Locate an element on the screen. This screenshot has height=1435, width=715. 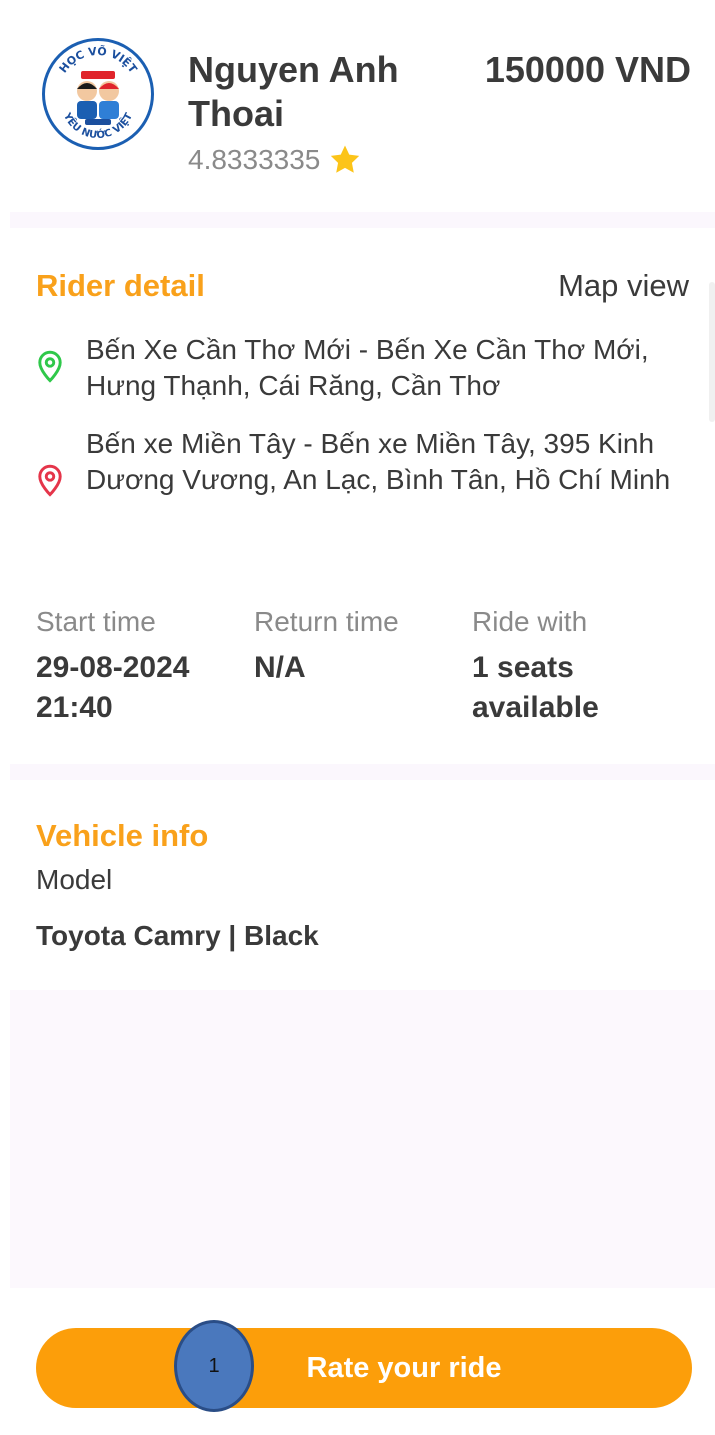
vehicle-model-value: Toyota Camry | Black is located at coordinates (177, 935).